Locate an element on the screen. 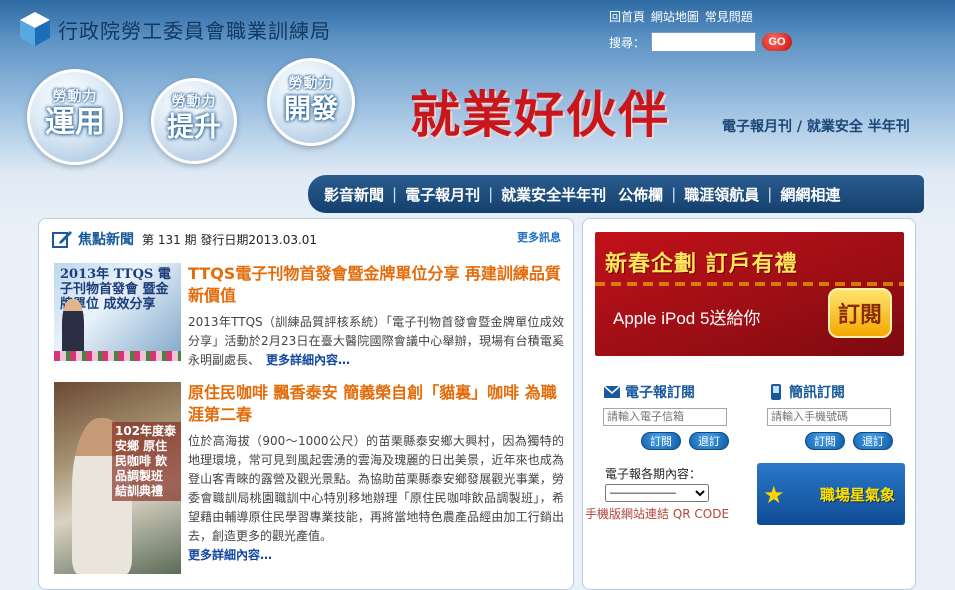  newsletter-subscription: 電子報訂閱 訂閱 退訂 is located at coordinates (666, 416).